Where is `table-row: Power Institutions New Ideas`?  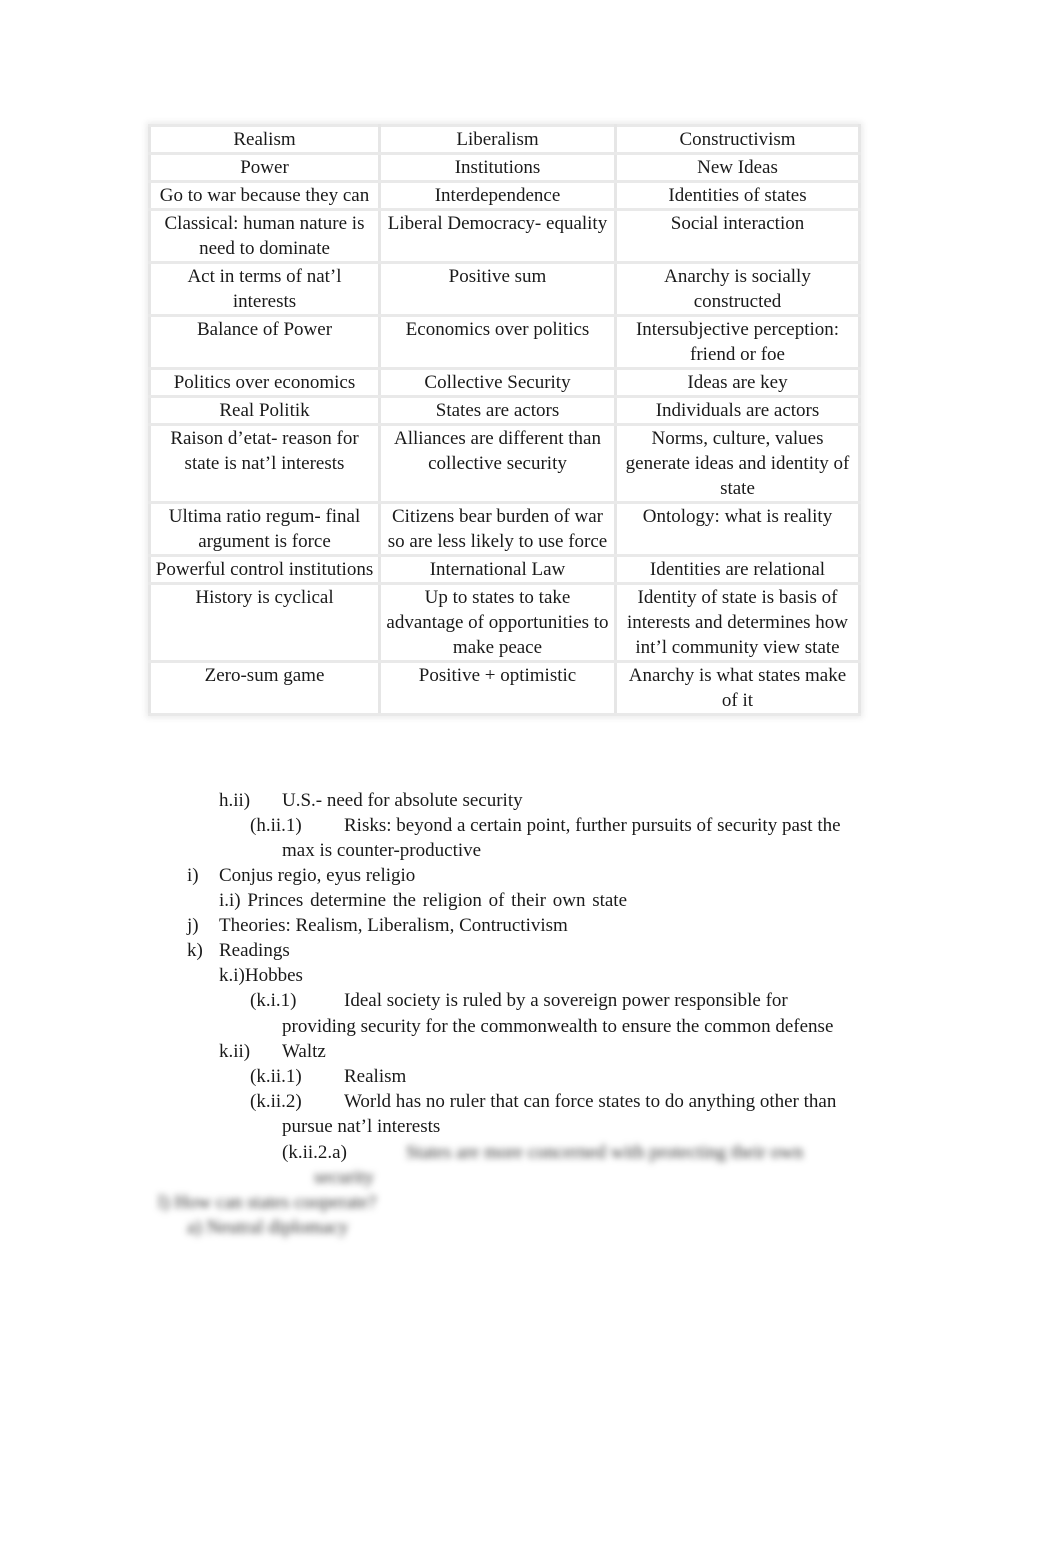
table-row: Power Institutions New Ideas is located at coordinates (504, 167).